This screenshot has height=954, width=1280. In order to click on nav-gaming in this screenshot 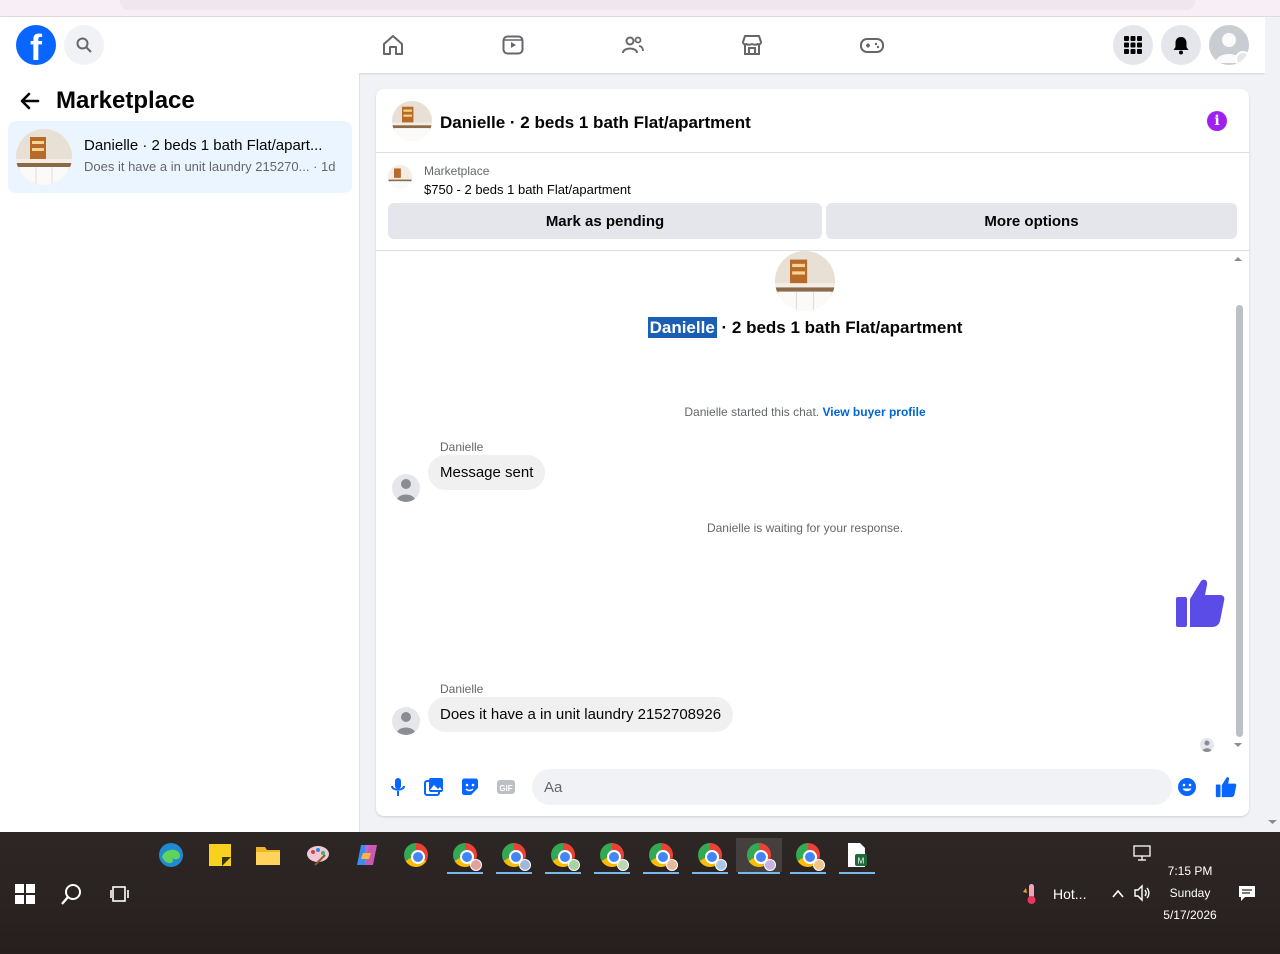, I will do `click(872, 45)`.